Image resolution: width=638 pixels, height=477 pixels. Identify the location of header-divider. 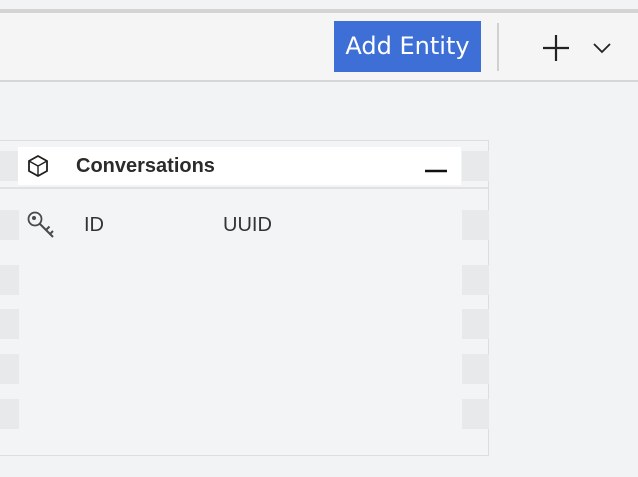
(244, 188).